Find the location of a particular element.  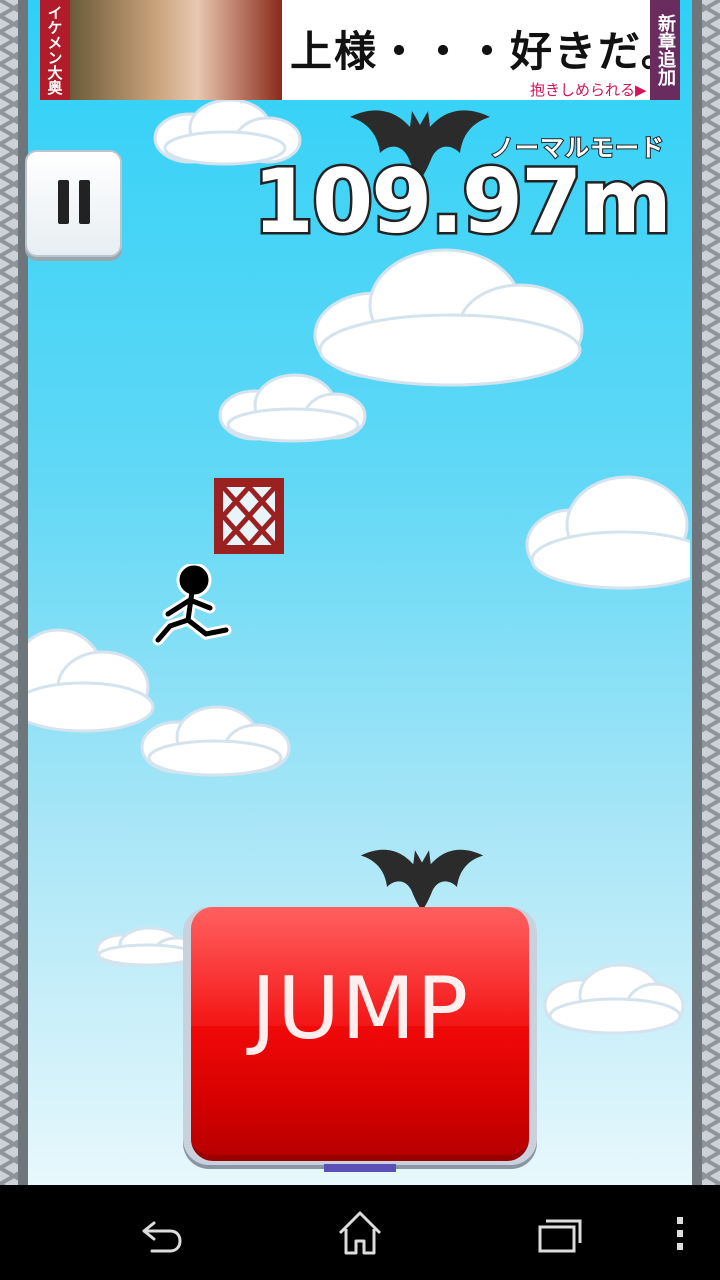

home-icon is located at coordinates (360, 1233).